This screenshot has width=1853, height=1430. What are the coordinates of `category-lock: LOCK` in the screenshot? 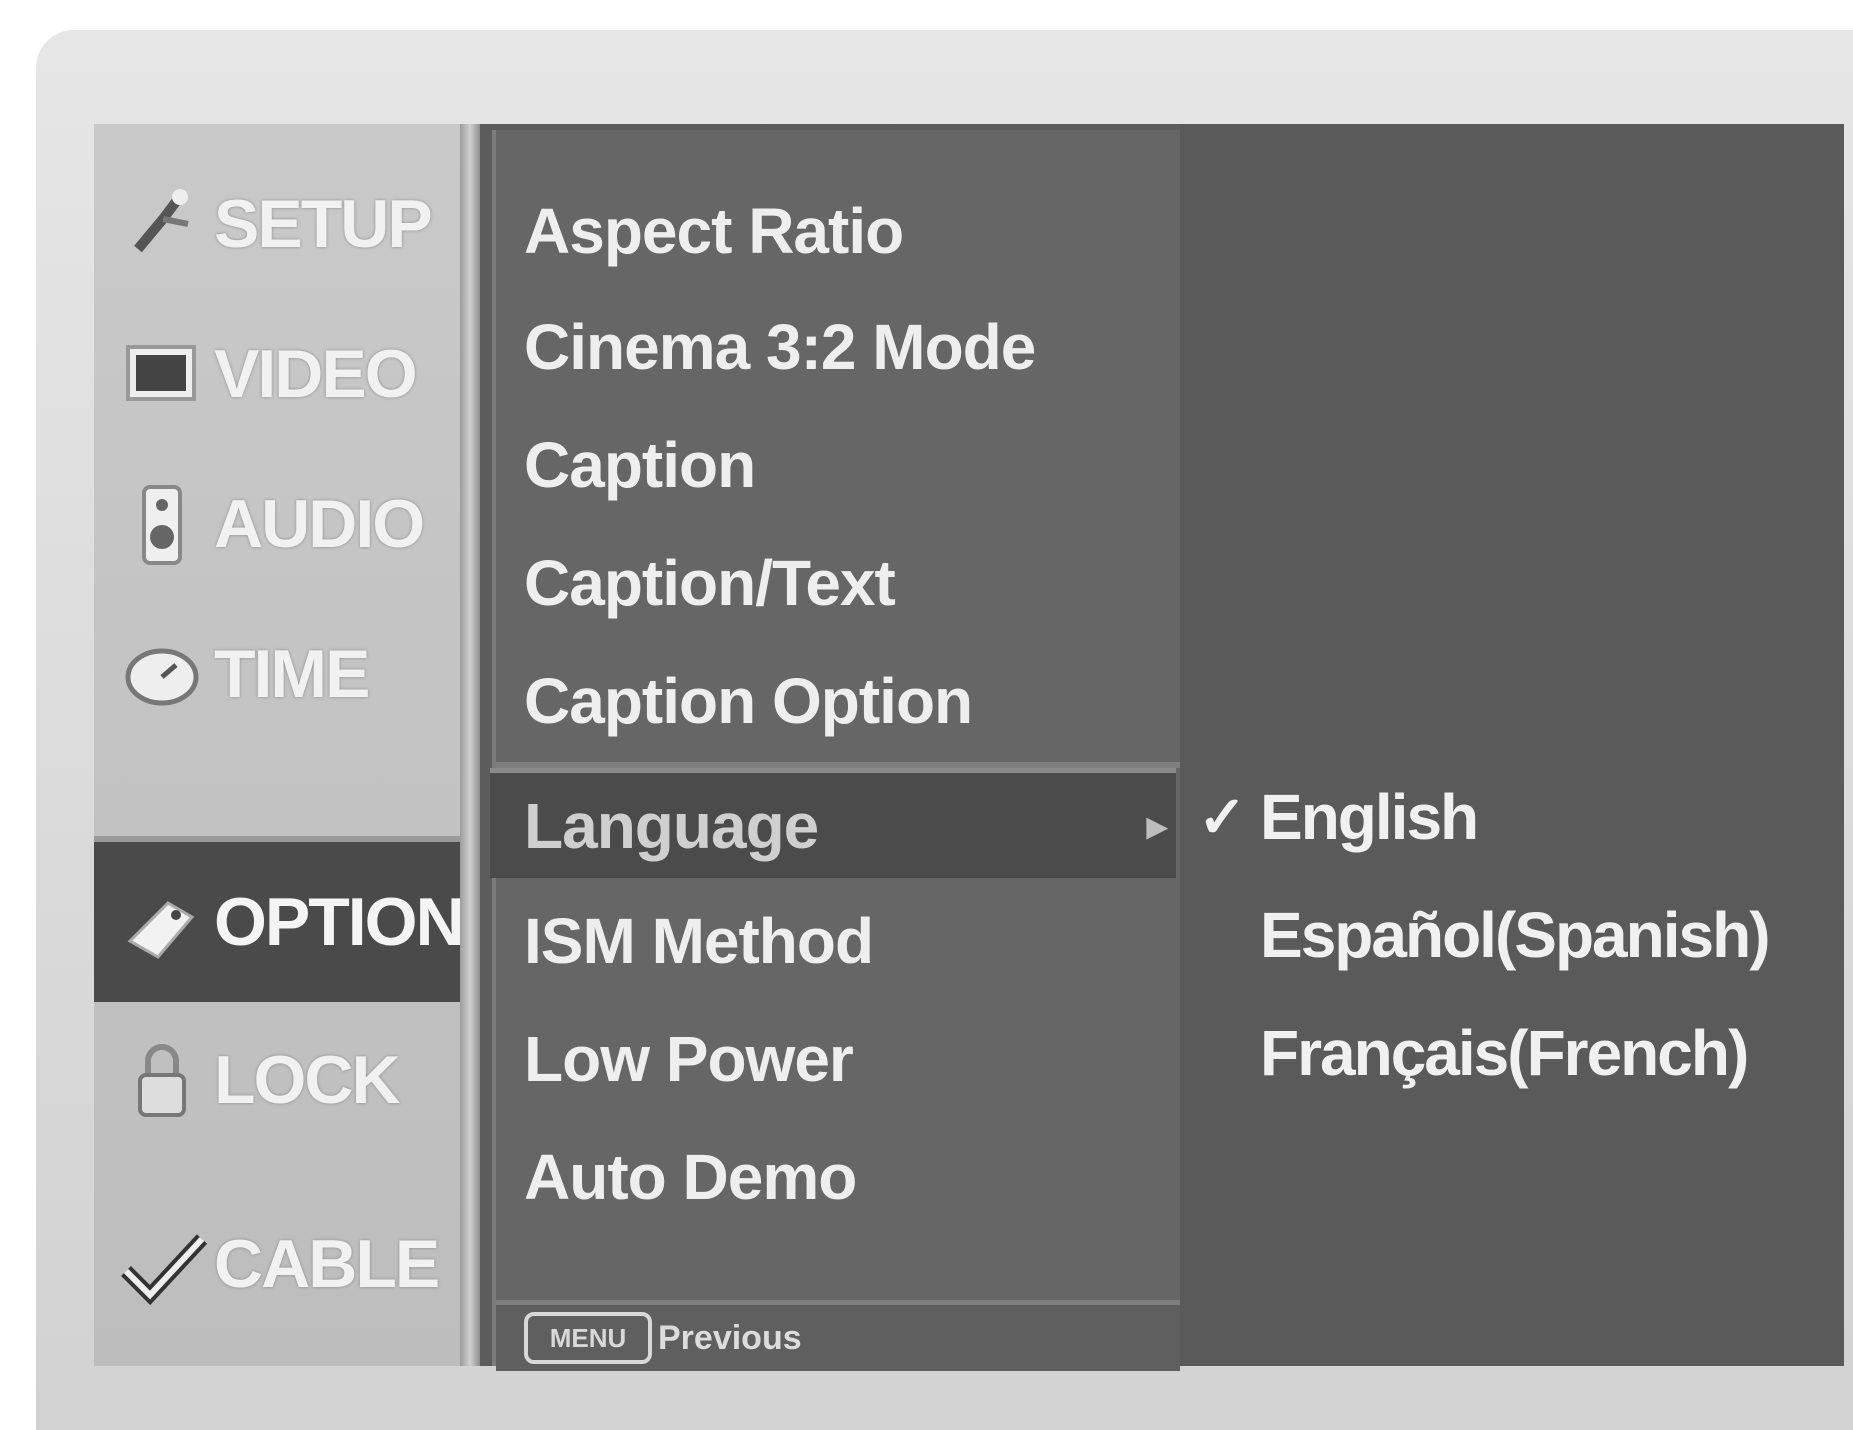 It's located at (277, 1080).